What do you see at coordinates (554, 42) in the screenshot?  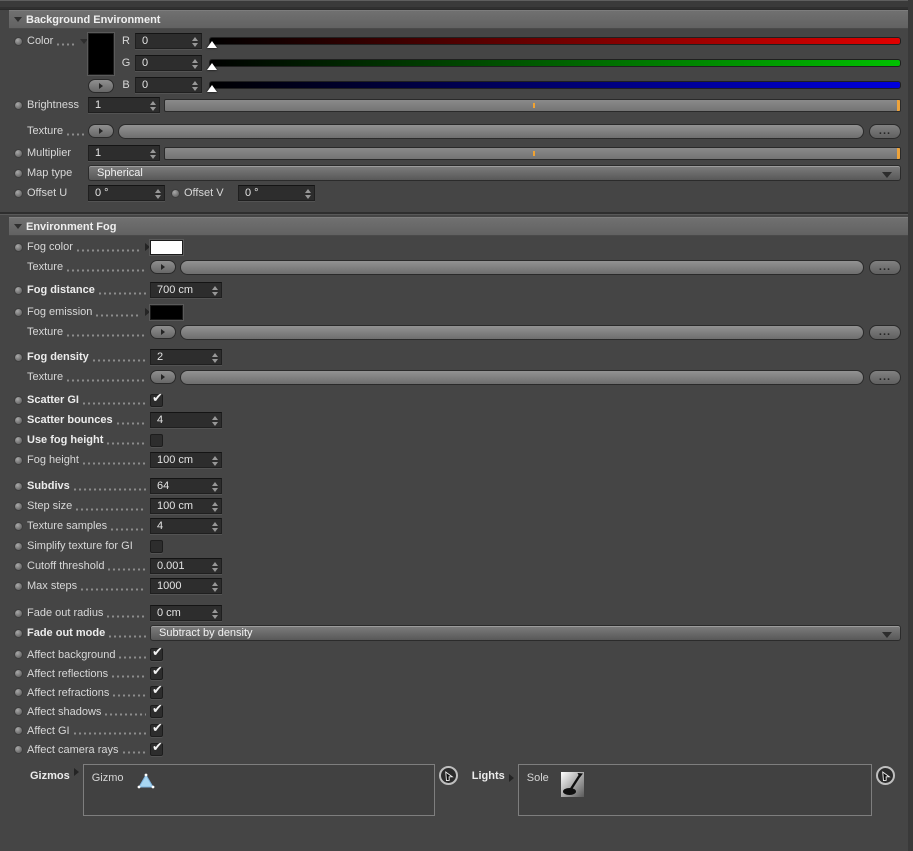 I see `red-slider` at bounding box center [554, 42].